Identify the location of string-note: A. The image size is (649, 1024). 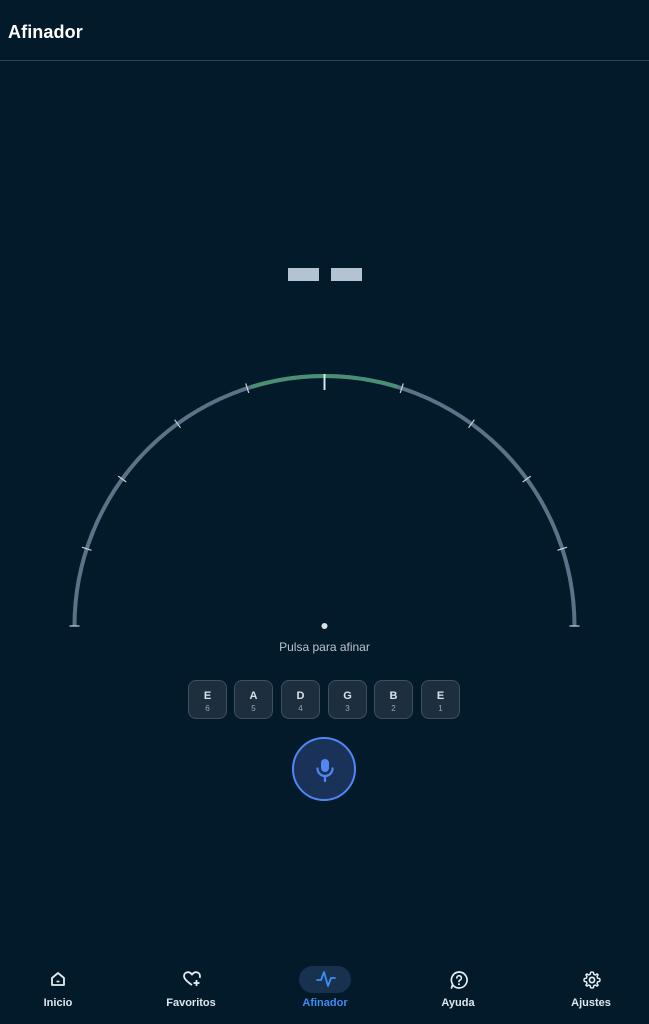
(253, 696).